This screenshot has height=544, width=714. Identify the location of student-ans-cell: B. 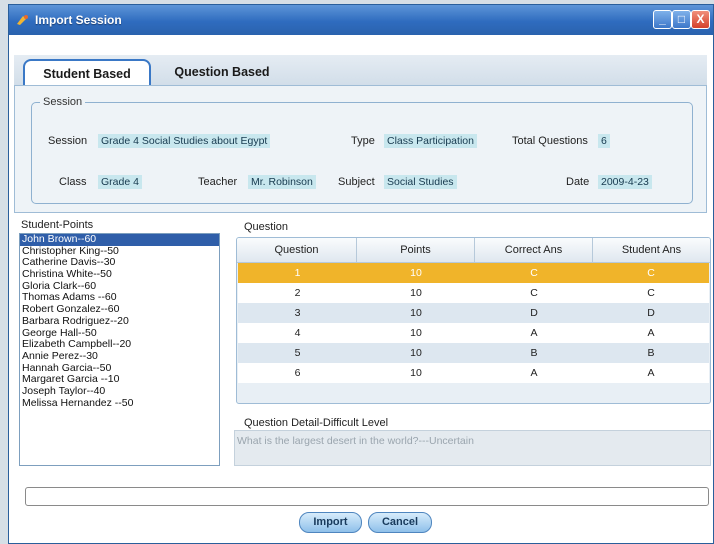
(651, 353).